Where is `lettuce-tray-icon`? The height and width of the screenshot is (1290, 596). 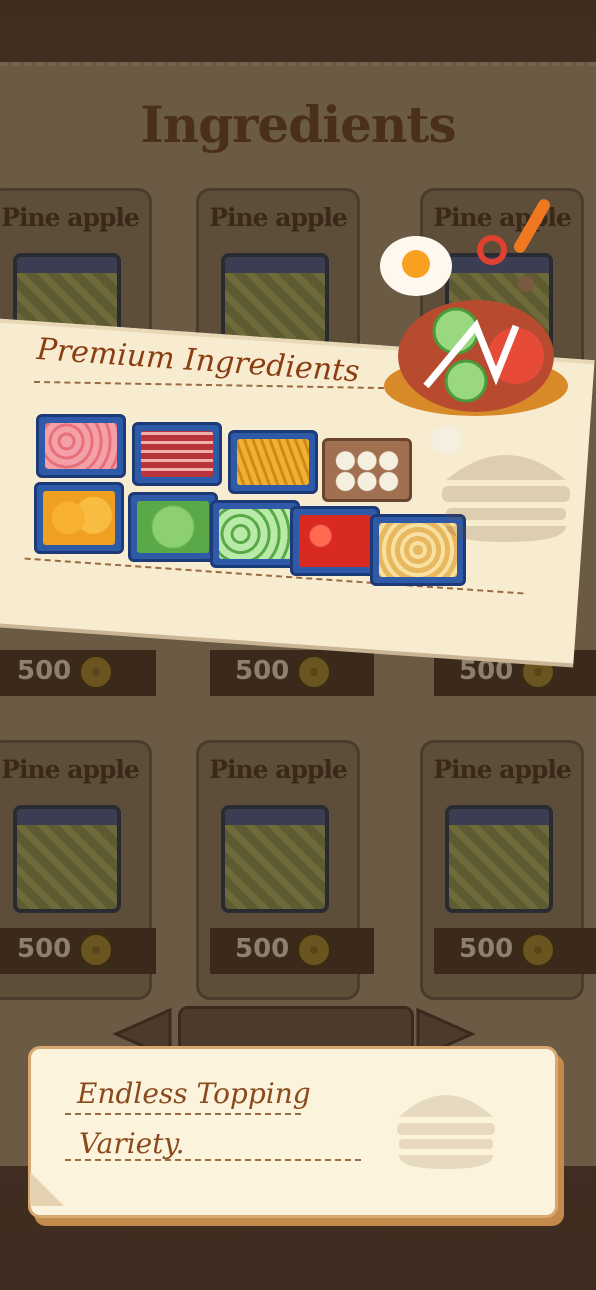 lettuce-tray-icon is located at coordinates (173, 527).